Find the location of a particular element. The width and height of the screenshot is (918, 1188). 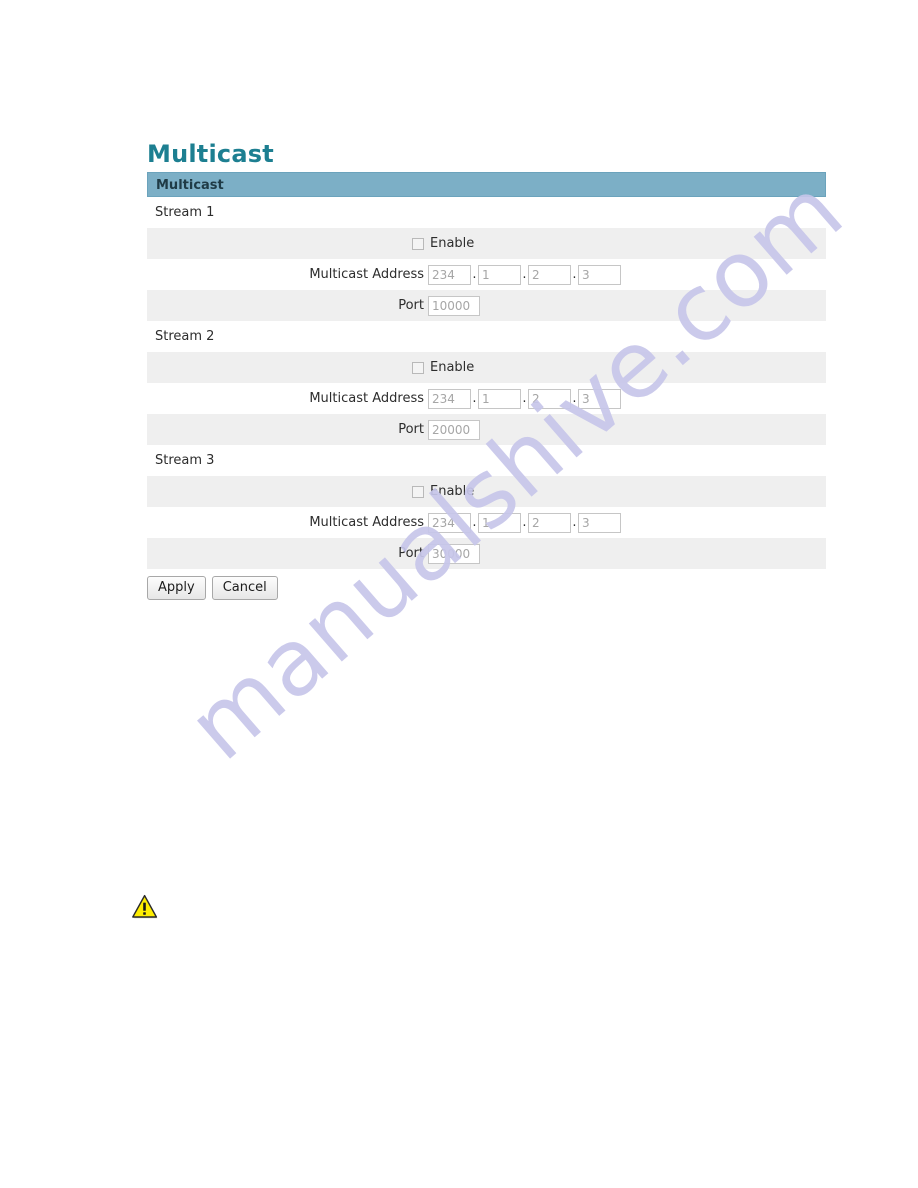

warning-triangle-icon is located at coordinates (145, 907).